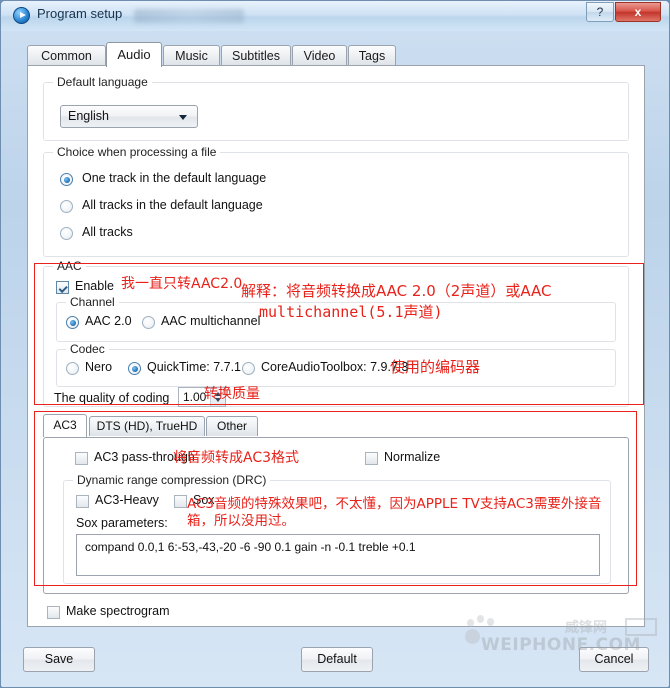 The width and height of the screenshot is (670, 688). I want to click on tab-tags: Tags, so click(372, 55).